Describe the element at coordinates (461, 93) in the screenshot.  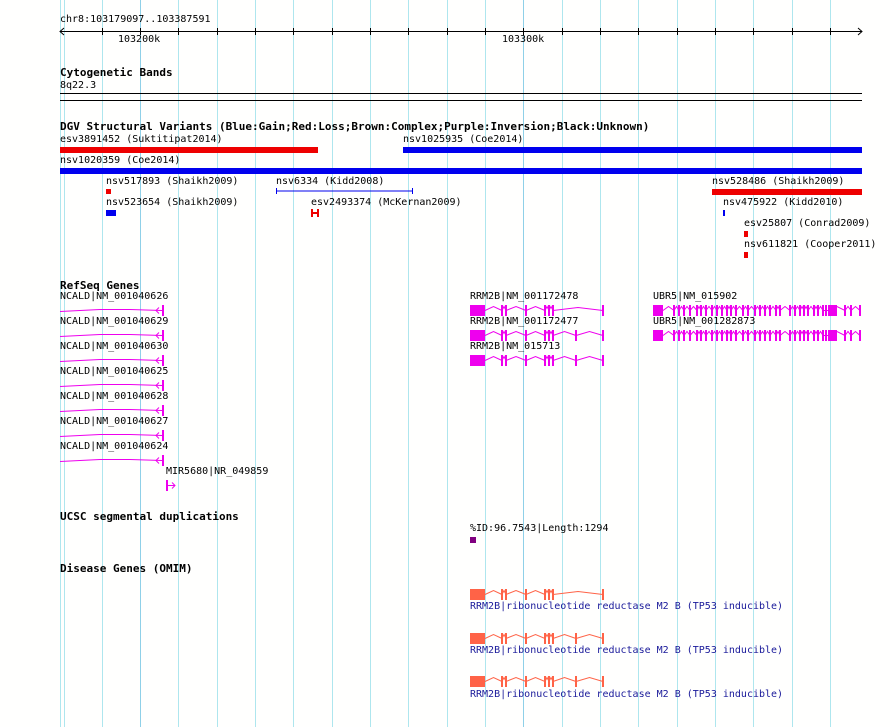
I see `cytoband-bar-top` at that location.